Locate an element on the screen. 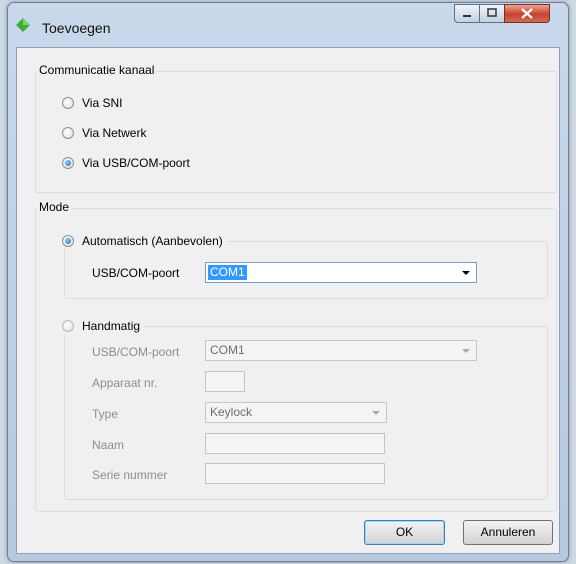 Image resolution: width=576 pixels, height=564 pixels. minimize-button is located at coordinates (467, 13).